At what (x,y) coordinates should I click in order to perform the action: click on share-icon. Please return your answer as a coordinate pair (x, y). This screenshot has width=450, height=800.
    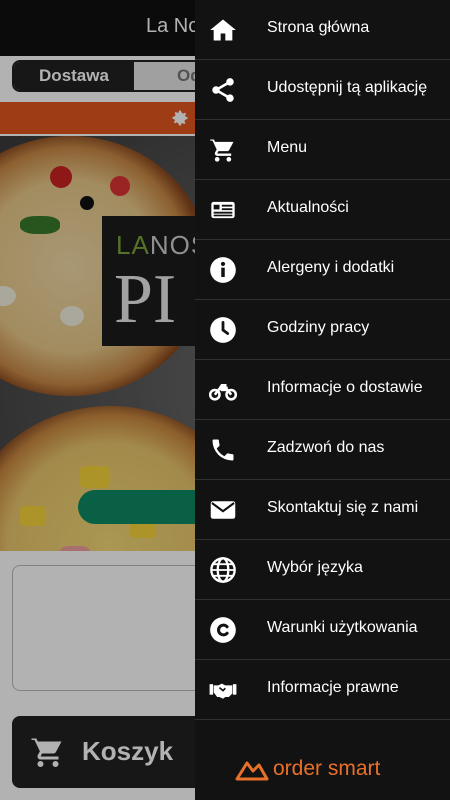
    Looking at the image, I should click on (223, 90).